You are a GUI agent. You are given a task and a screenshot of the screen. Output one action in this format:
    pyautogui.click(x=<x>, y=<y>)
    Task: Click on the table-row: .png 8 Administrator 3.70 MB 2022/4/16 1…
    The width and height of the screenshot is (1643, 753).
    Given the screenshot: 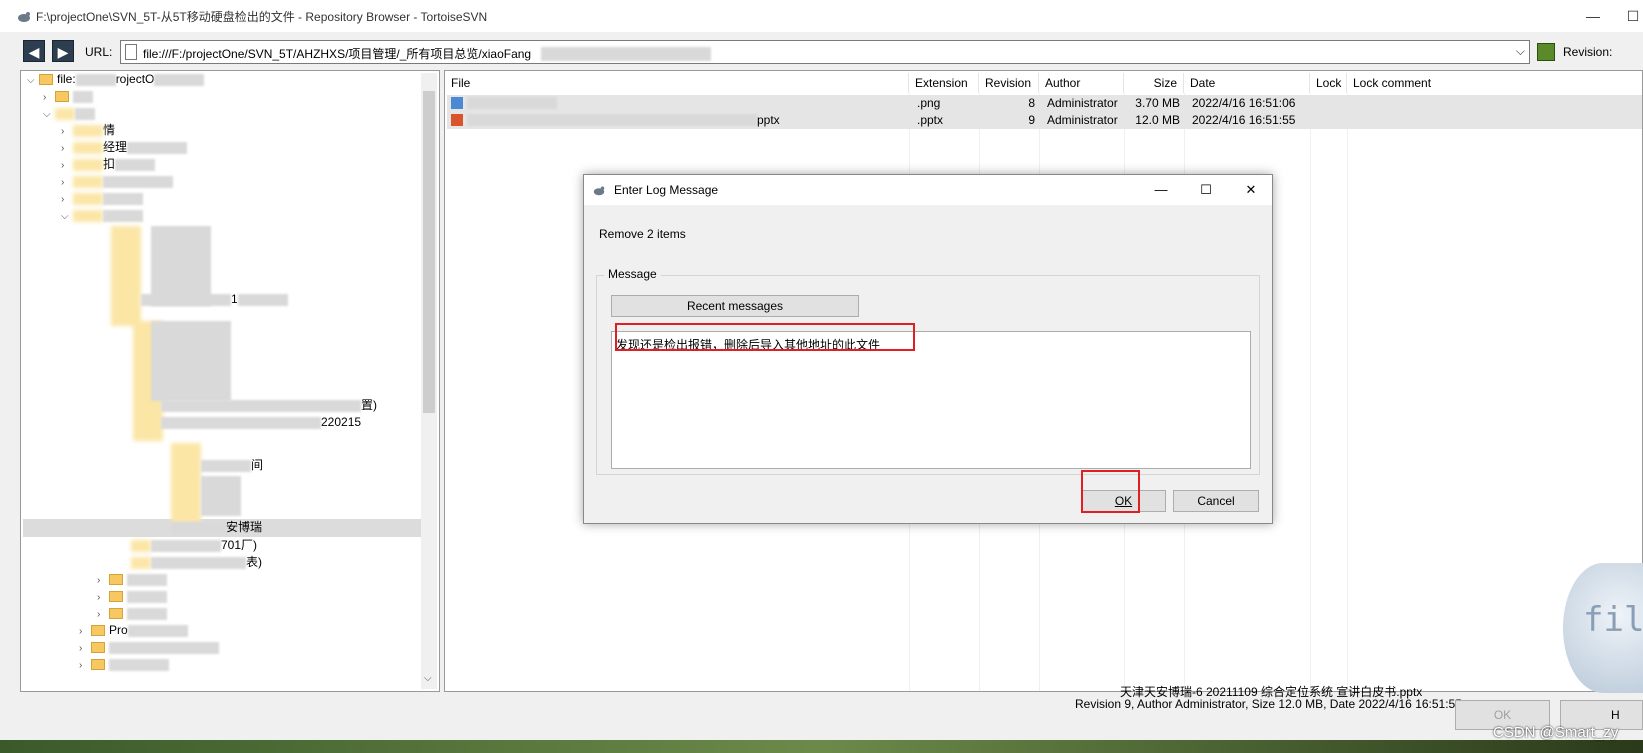 What is the action you would take?
    pyautogui.click(x=1044, y=103)
    